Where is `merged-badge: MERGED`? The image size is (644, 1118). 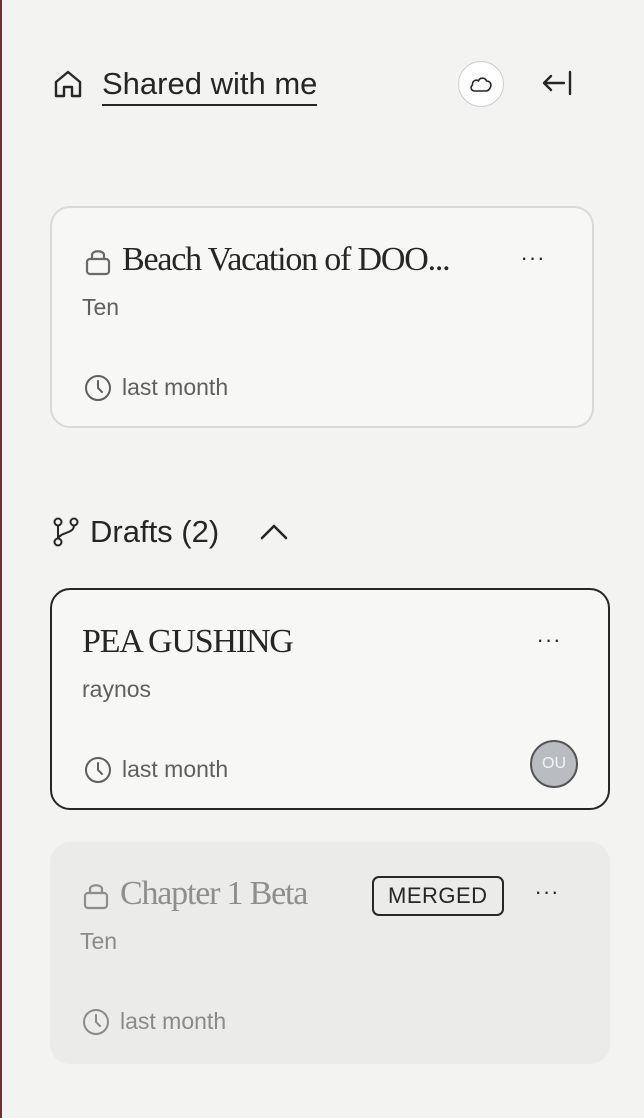
merged-badge: MERGED is located at coordinates (438, 896).